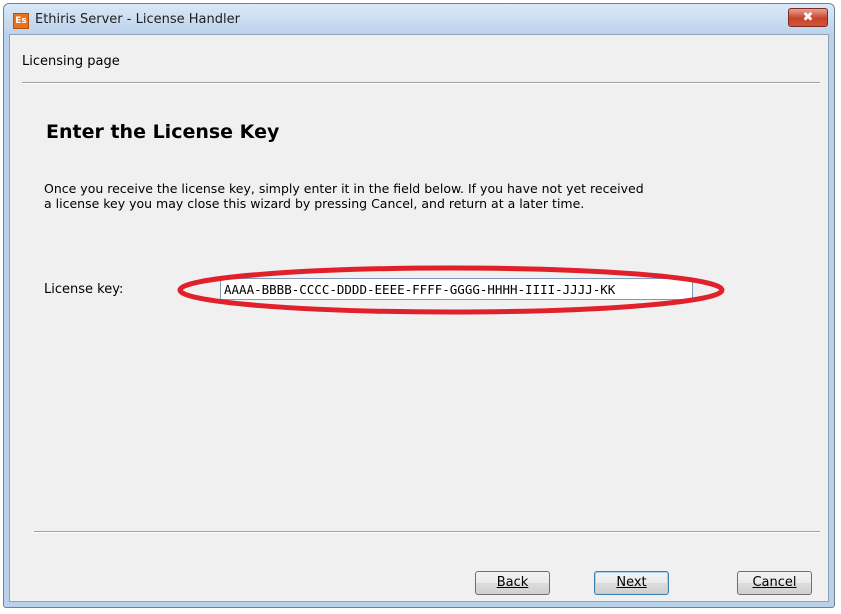 The width and height of the screenshot is (841, 614). Describe the element at coordinates (137, 19) in the screenshot. I see `window-title: Ethiris Server - License Handler` at that location.